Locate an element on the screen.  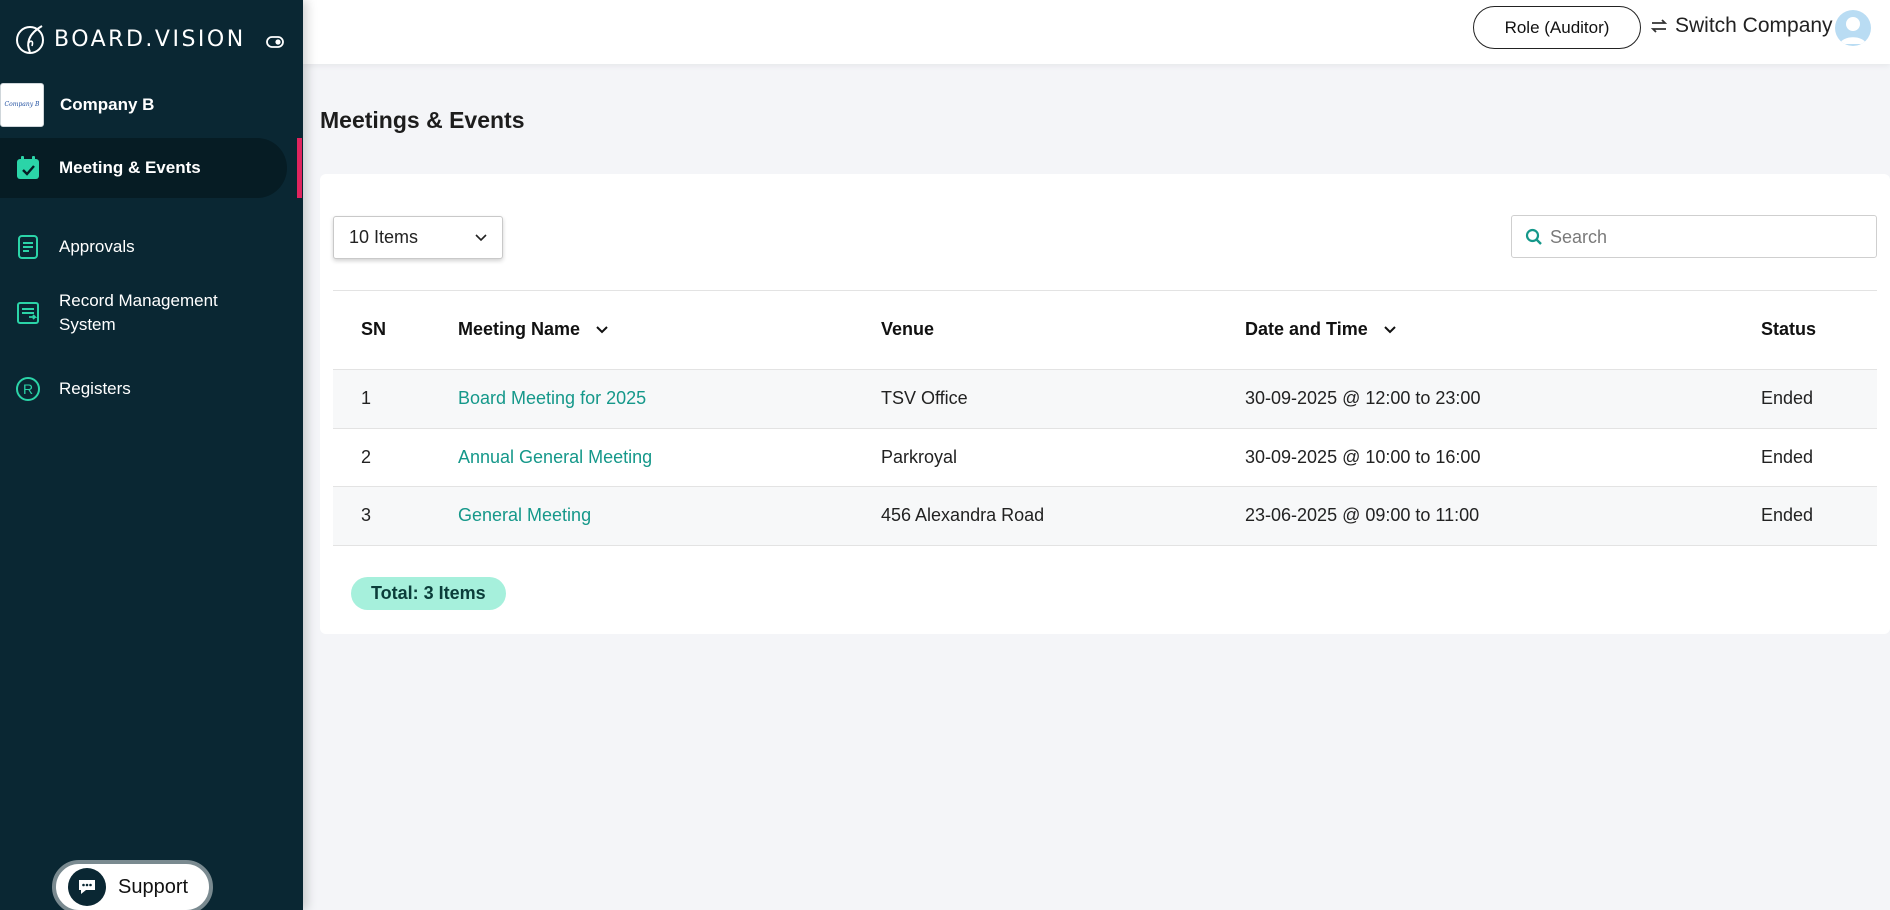
company-logo: Company B is located at coordinates (22, 104).